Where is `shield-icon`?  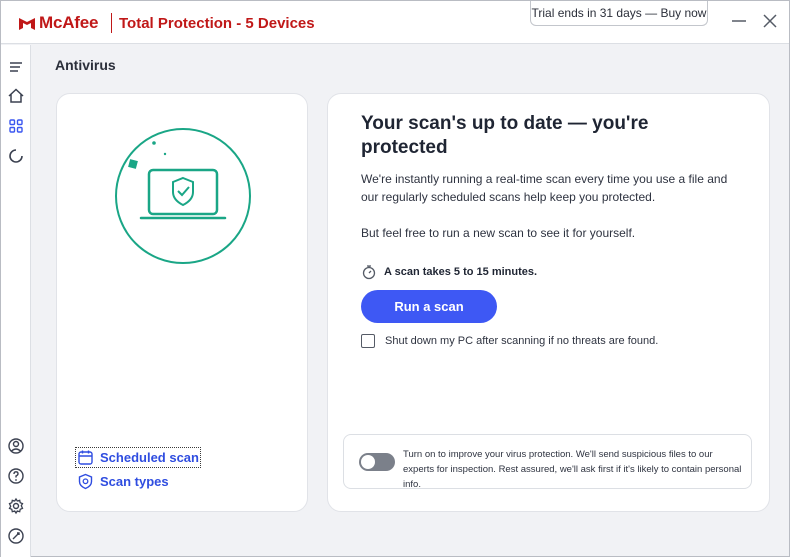
shield-icon is located at coordinates (85, 481).